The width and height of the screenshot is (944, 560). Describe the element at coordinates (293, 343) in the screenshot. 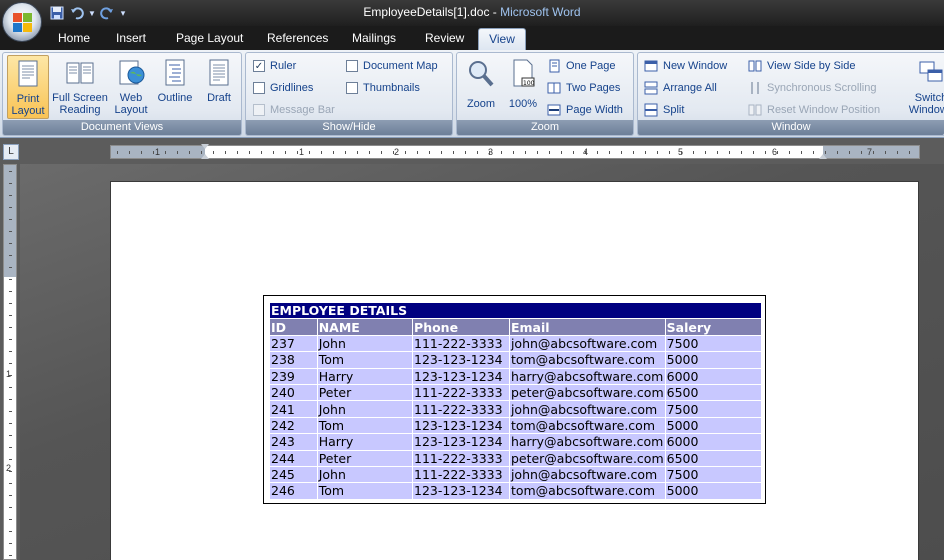

I see `cell-id: 237` at that location.